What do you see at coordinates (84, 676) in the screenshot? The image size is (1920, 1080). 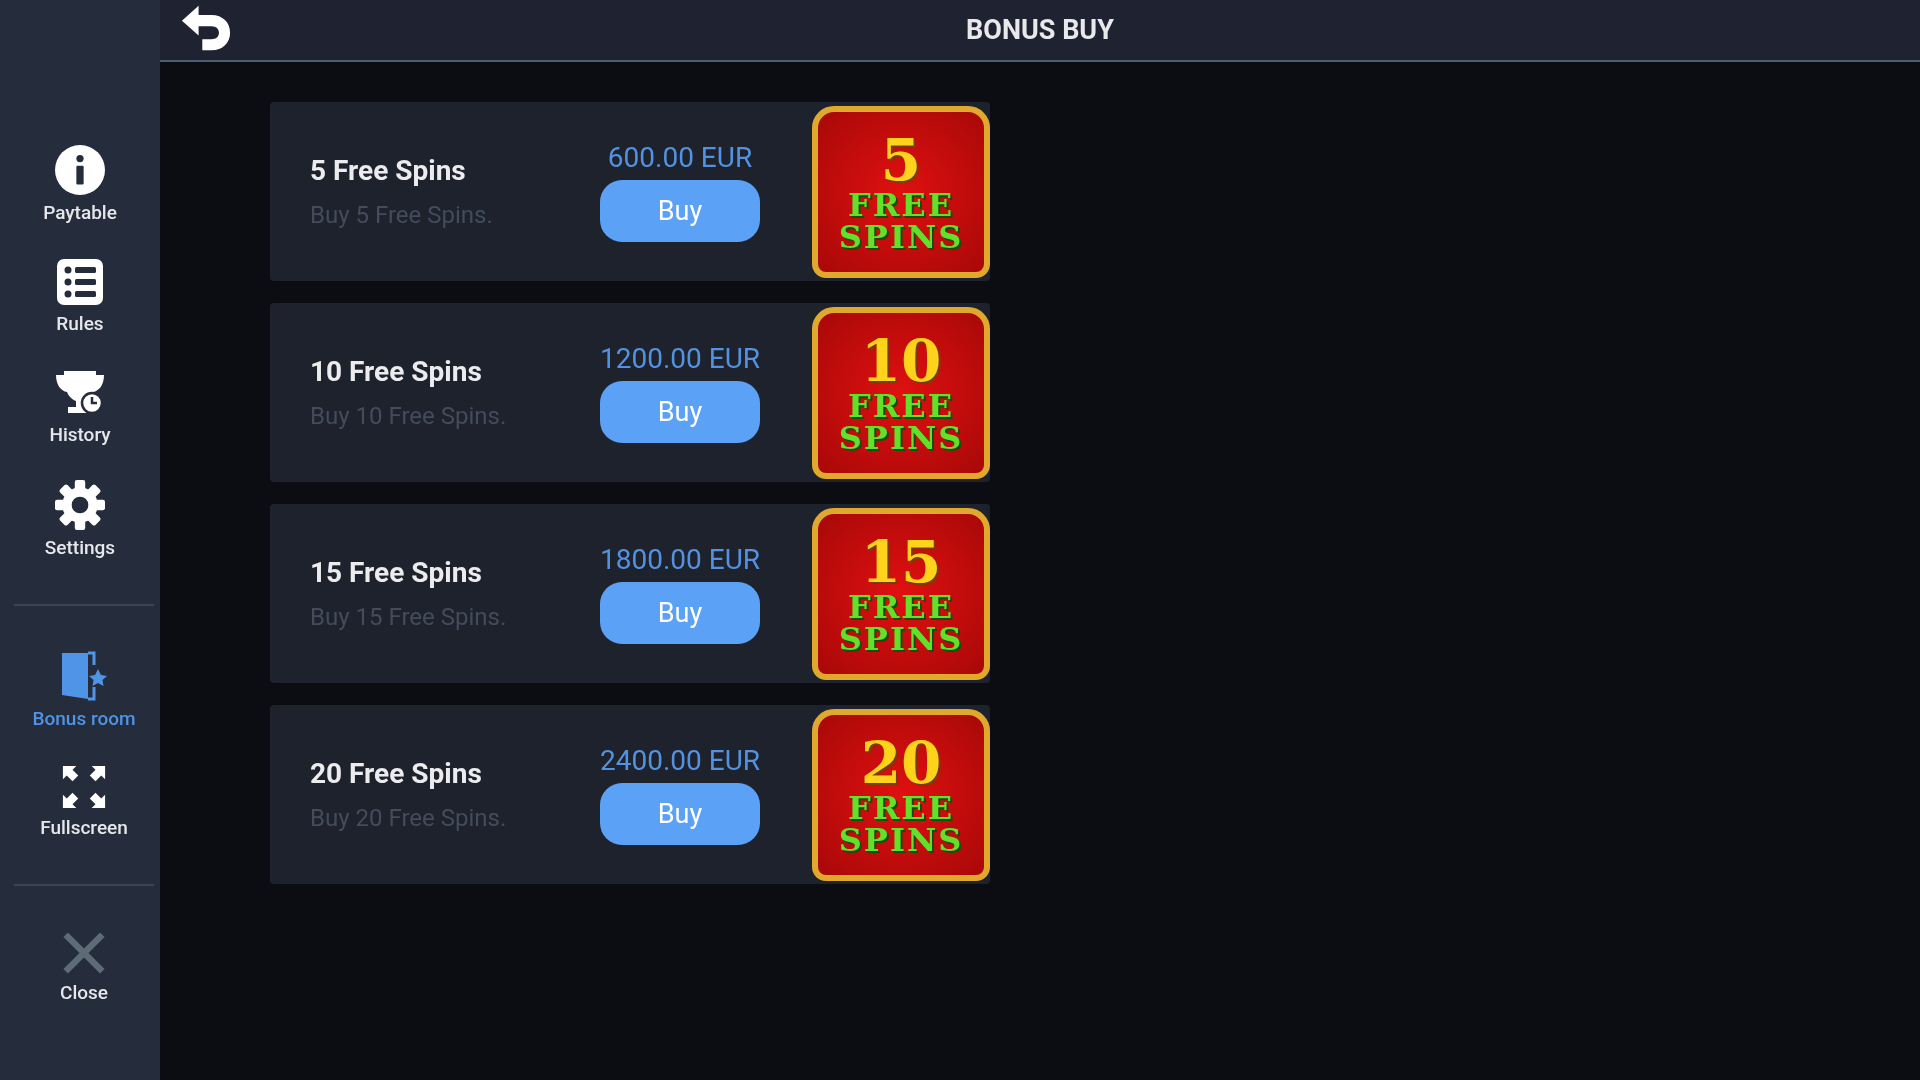 I see `door-star-icon` at bounding box center [84, 676].